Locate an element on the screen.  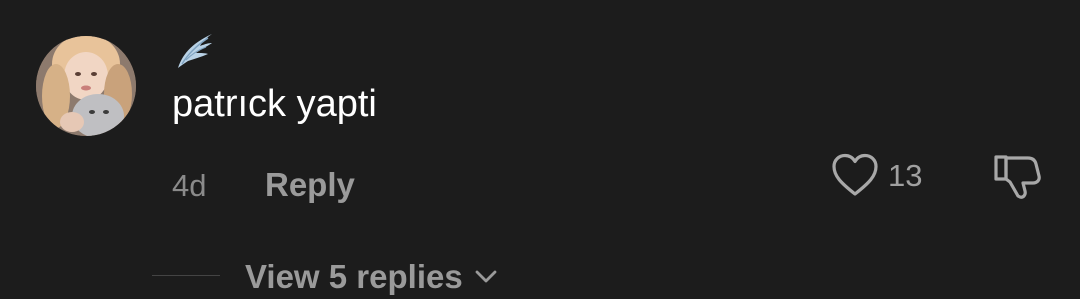
replies-divider is located at coordinates (186, 275).